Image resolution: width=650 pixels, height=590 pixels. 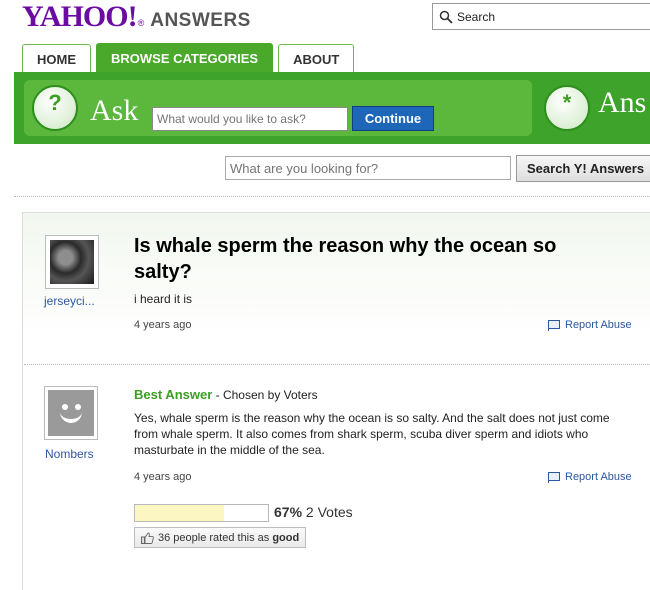 What do you see at coordinates (173, 394) in the screenshot?
I see `best-answer-label: Best Answer` at bounding box center [173, 394].